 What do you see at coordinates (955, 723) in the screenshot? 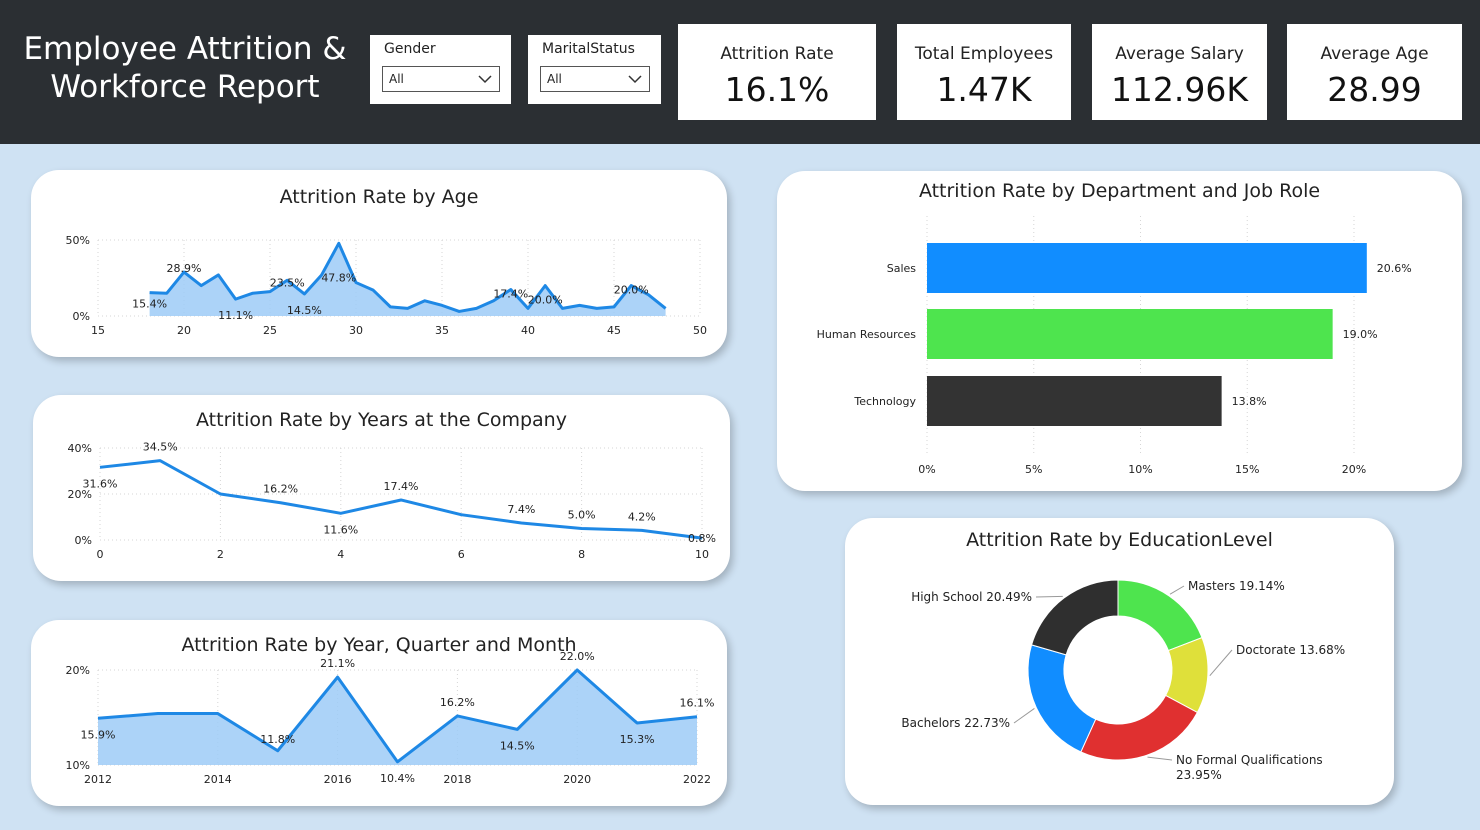
I see `slice-label: Bachelors 22.73%` at bounding box center [955, 723].